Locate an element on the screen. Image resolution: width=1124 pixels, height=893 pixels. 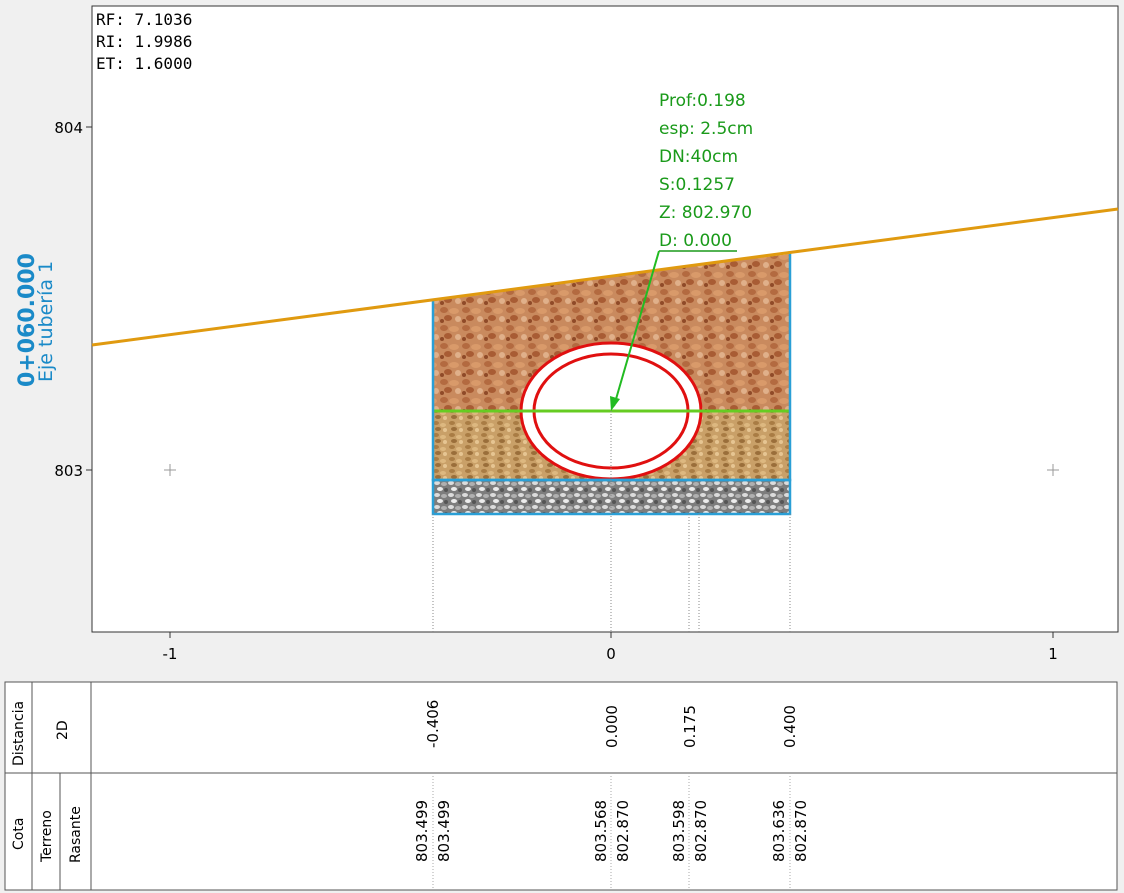
cota-header: Cota is located at coordinates (19, 834).